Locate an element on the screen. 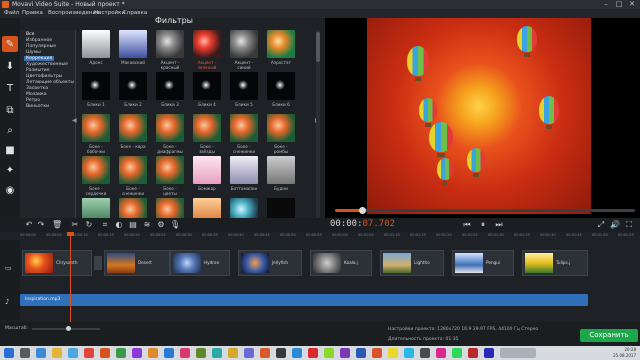  progress-knob is located at coordinates (362, 210).